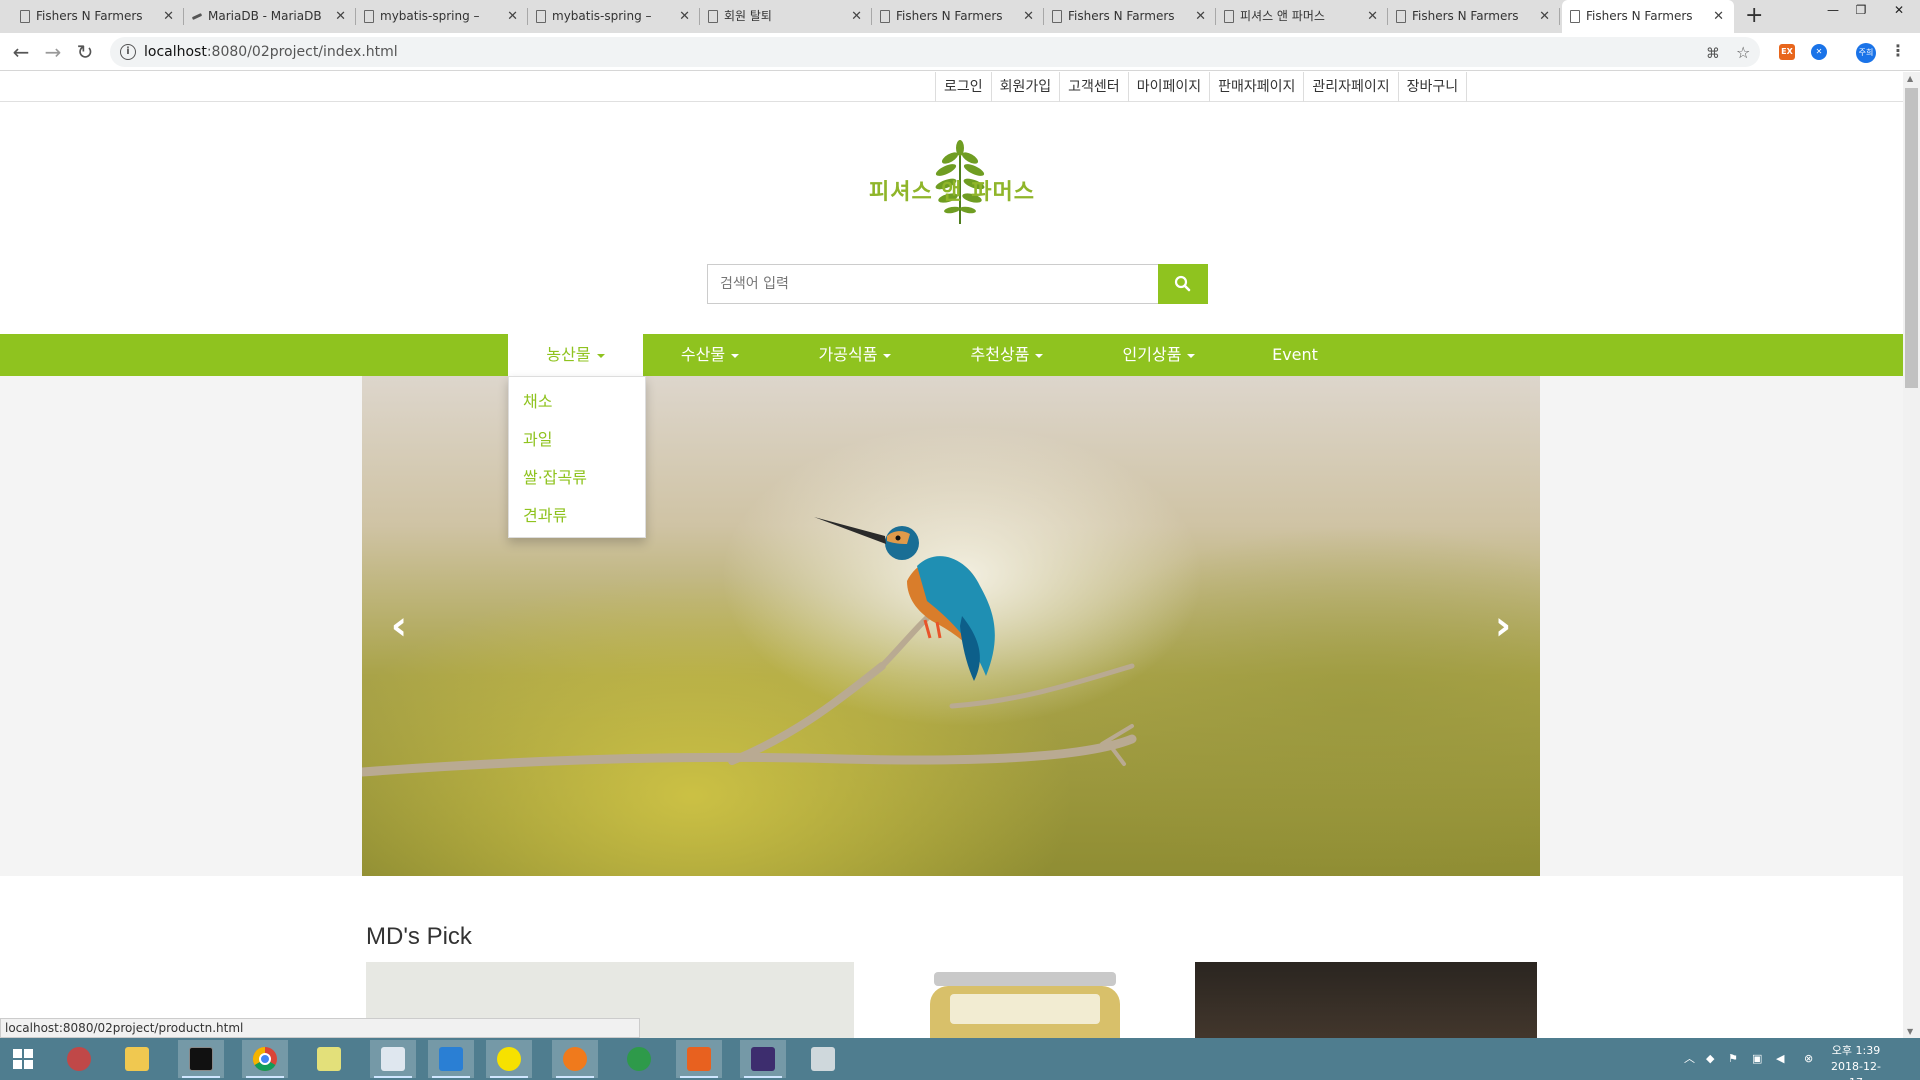  I want to click on sticky-notes-button, so click(329, 1059).